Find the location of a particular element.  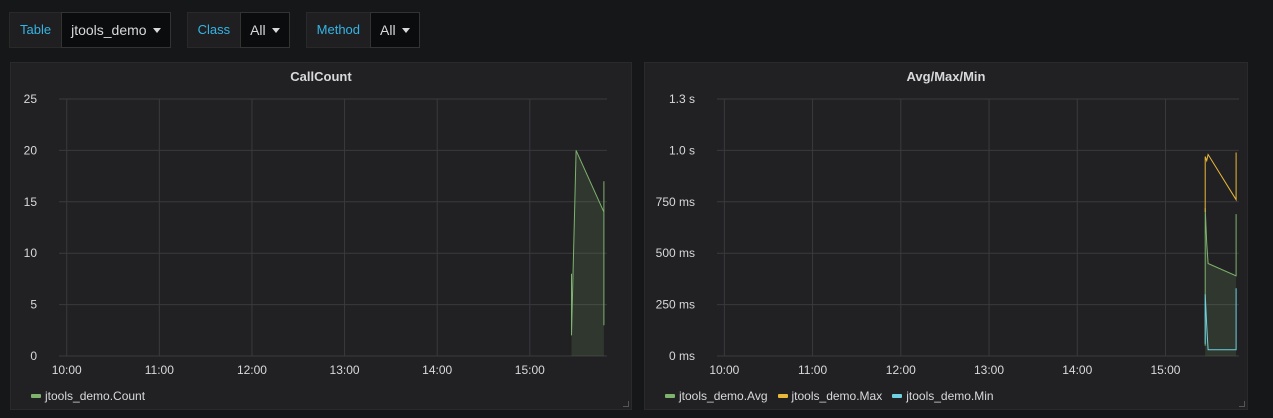

variable-class-value: All is located at coordinates (258, 30).